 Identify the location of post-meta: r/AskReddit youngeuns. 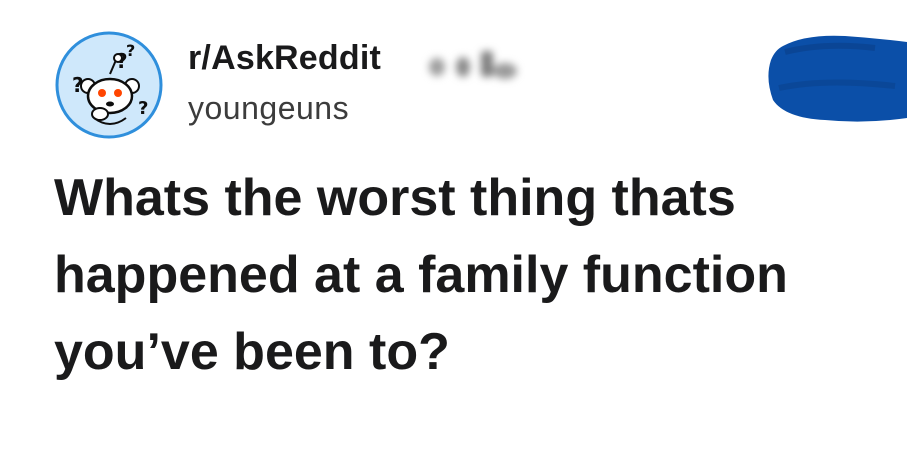
(284, 83).